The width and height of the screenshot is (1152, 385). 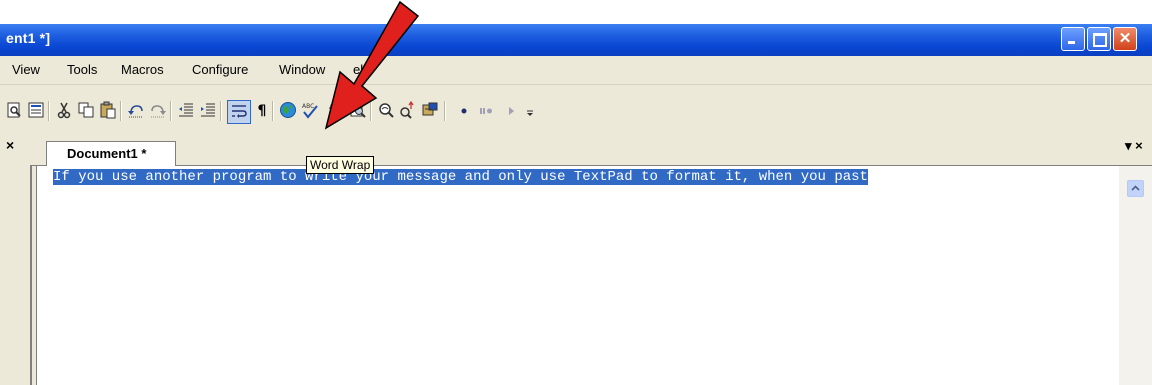 I want to click on menu-configure: Configure, so click(x=220, y=69).